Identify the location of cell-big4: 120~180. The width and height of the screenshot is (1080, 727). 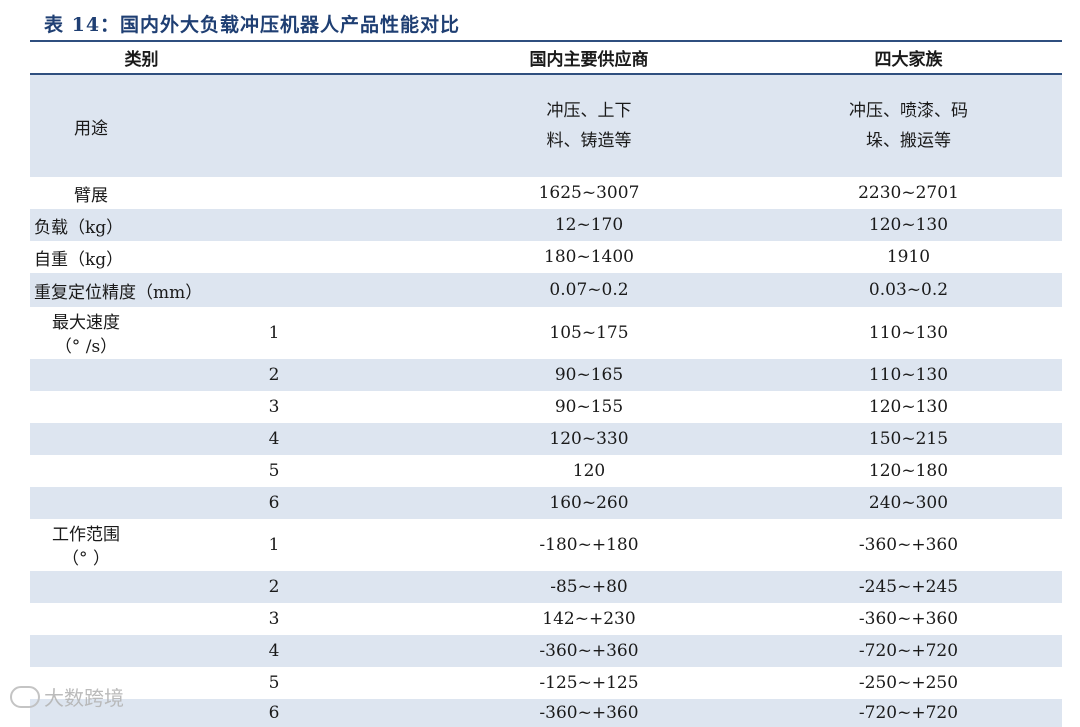
(908, 471).